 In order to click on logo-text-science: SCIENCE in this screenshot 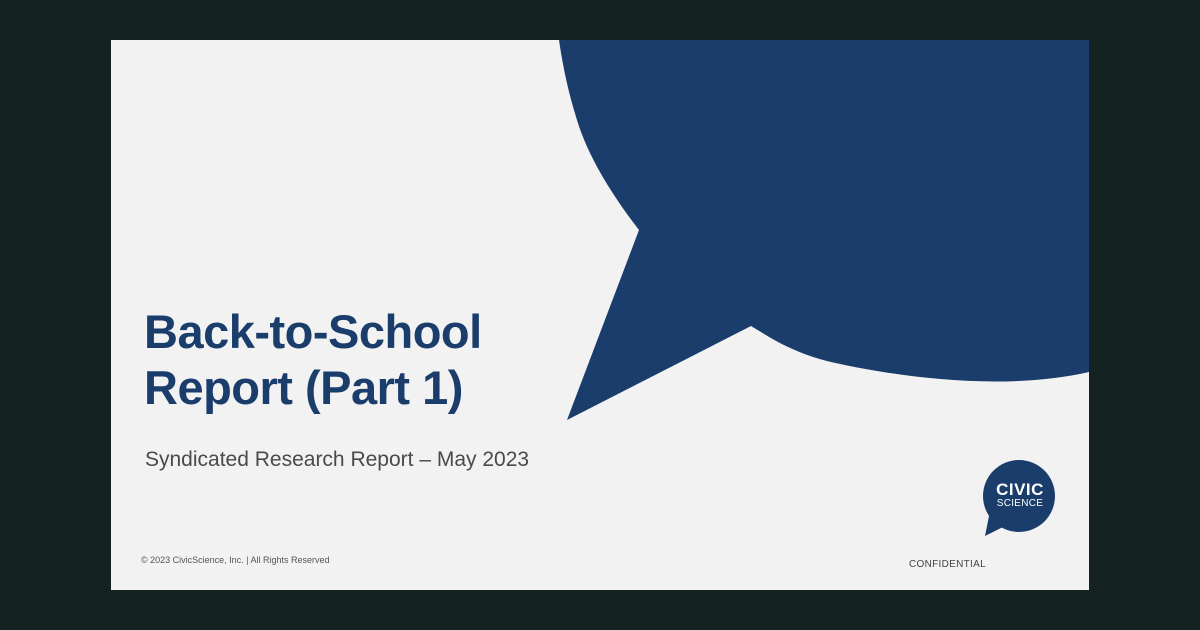, I will do `click(1020, 503)`.